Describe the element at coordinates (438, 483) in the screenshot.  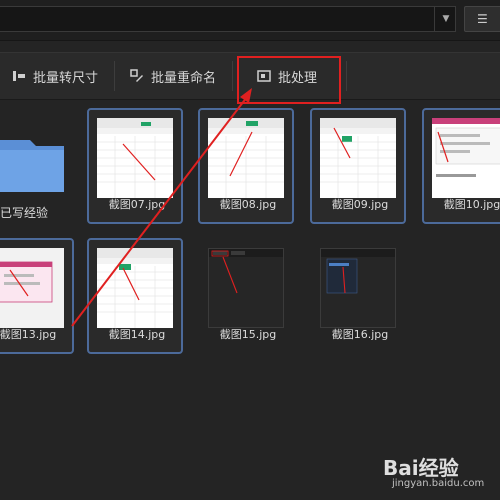
I see `watermark-url: jingyan.baidu.com` at that location.